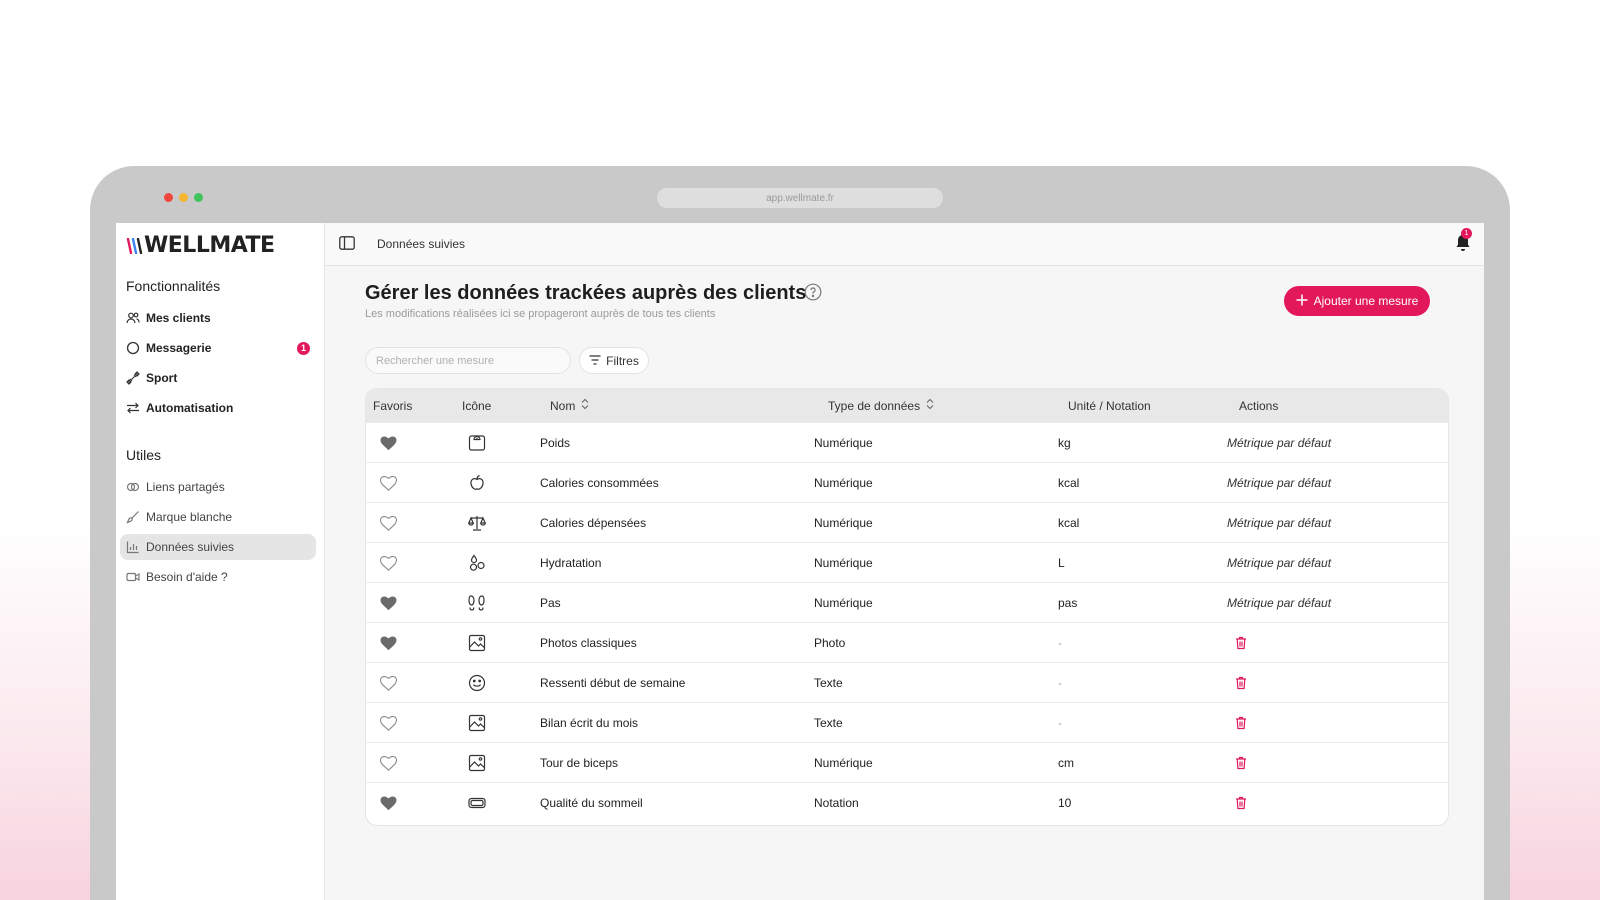  I want to click on sidebar-item-mes-clients: Mes clients, so click(218, 318).